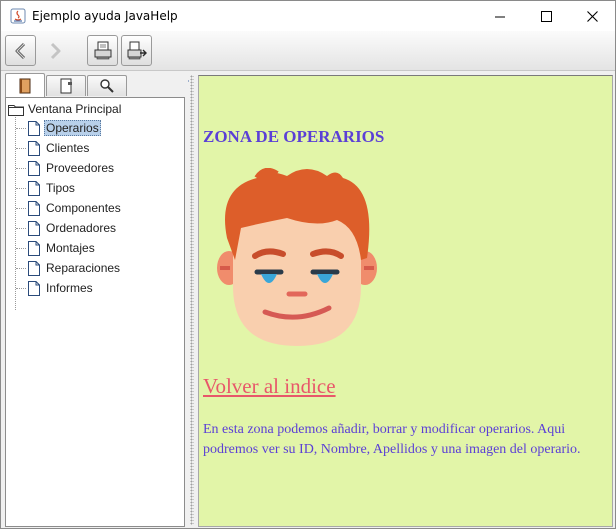 The image size is (616, 529). I want to click on tree-item: Clientes, so click(53, 148).